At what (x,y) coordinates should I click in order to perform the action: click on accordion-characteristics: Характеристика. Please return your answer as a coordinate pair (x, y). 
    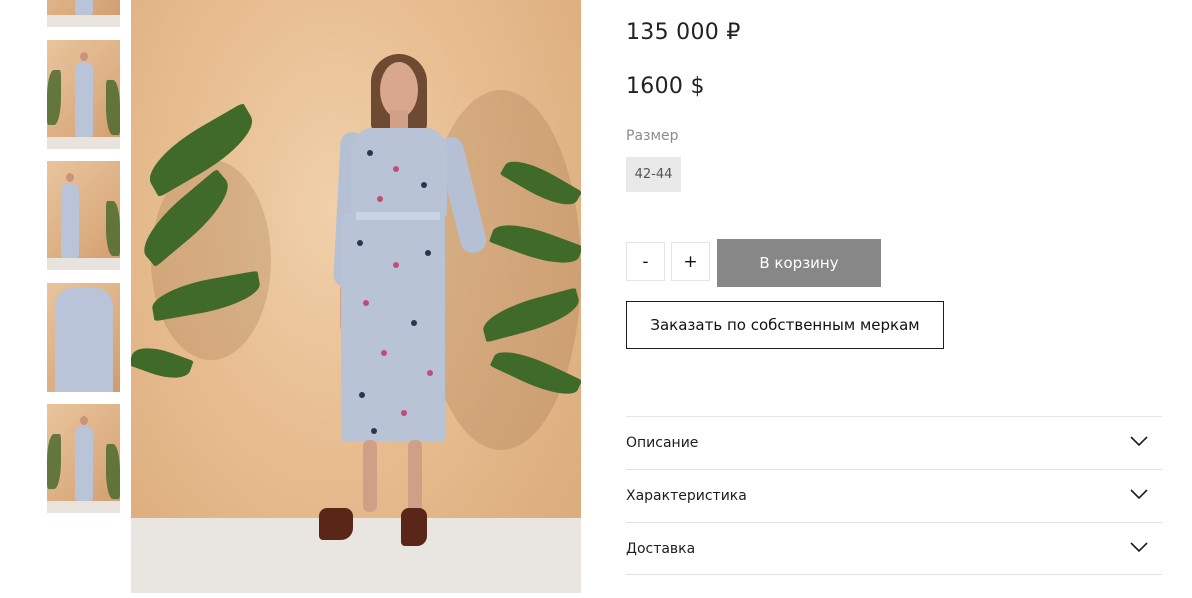
    Looking at the image, I should click on (894, 495).